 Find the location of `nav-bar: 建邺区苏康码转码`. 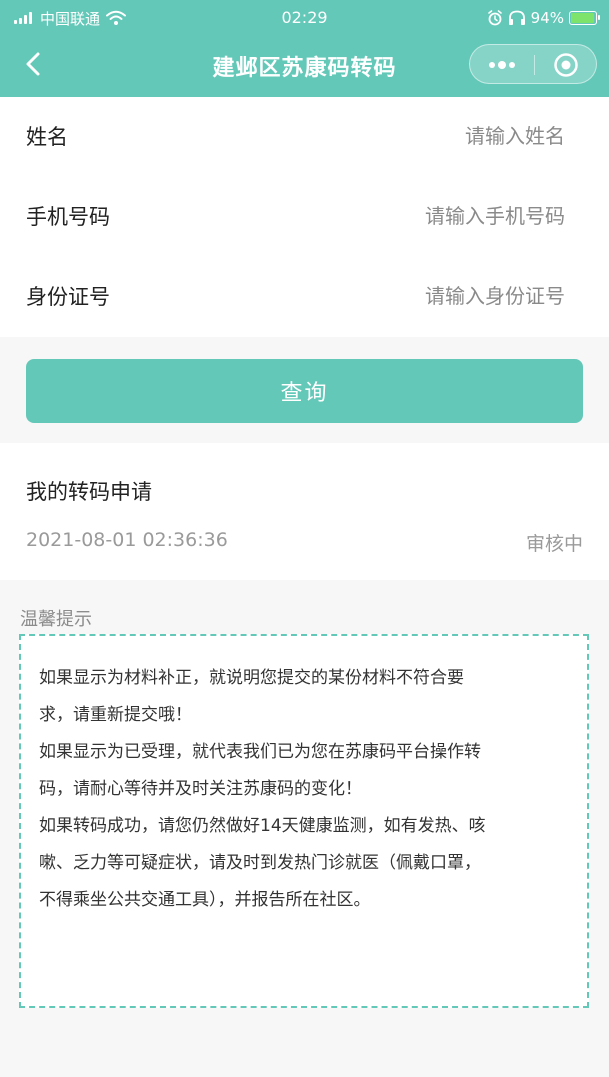

nav-bar: 建邺区苏康码转码 is located at coordinates (304, 65).